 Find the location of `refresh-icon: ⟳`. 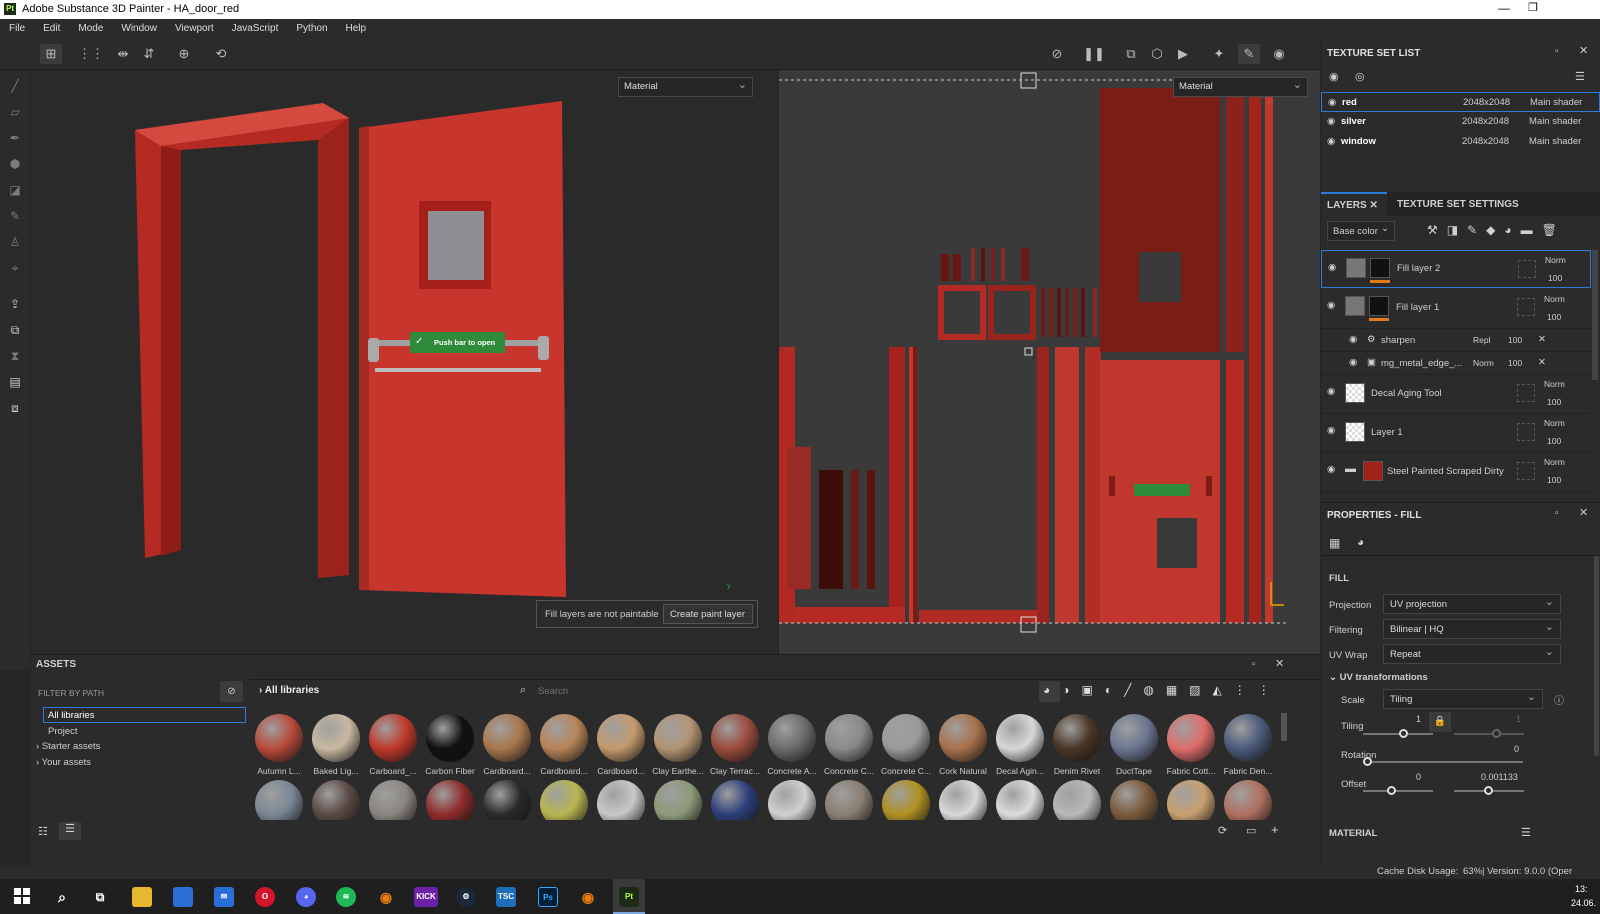

refresh-icon: ⟳ is located at coordinates (1222, 830).